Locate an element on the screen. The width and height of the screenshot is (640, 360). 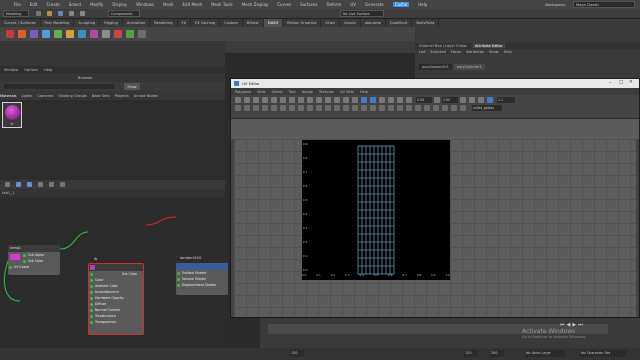
browser-tab-shading-groups: Shading Groups is located at coordinates (72, 96).